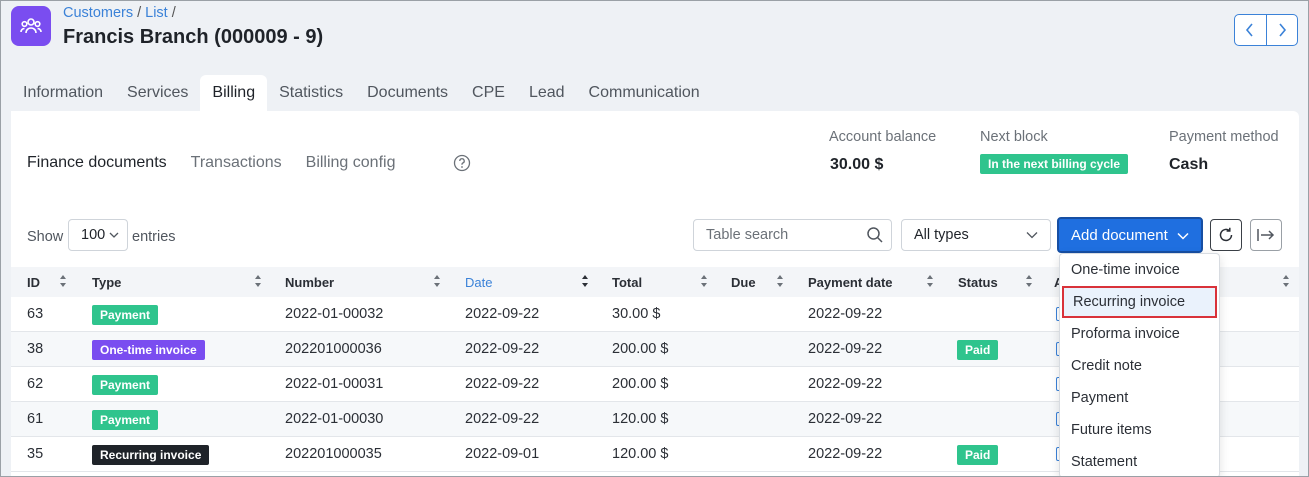 The image size is (1309, 477). I want to click on cell-id: 62, so click(35, 384).